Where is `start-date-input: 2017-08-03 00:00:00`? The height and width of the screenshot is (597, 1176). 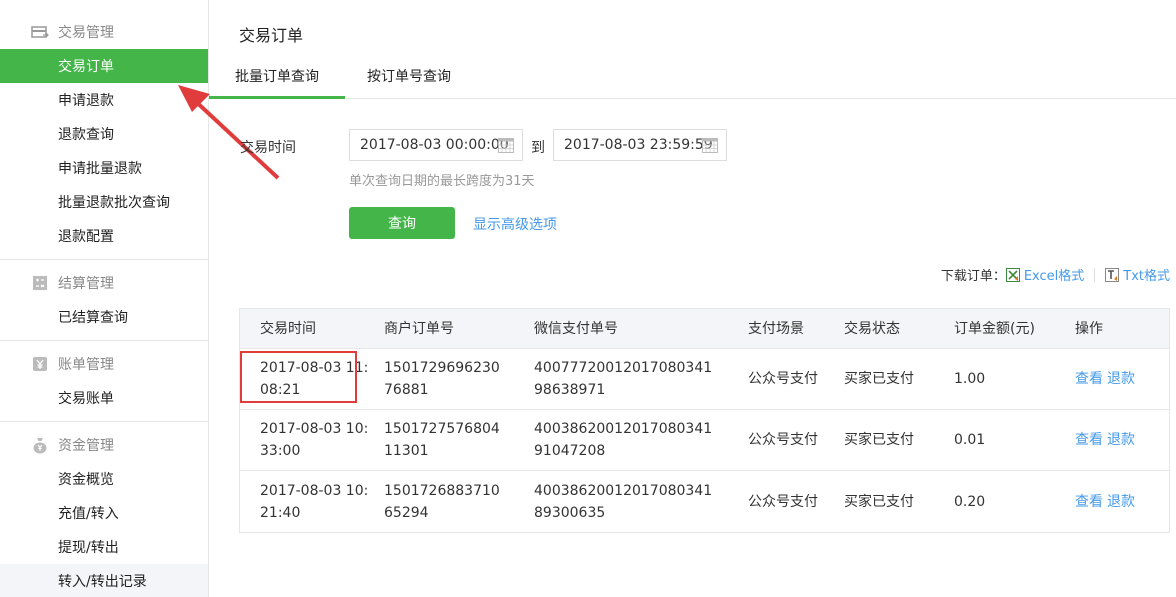 start-date-input: 2017-08-03 00:00:00 is located at coordinates (436, 145).